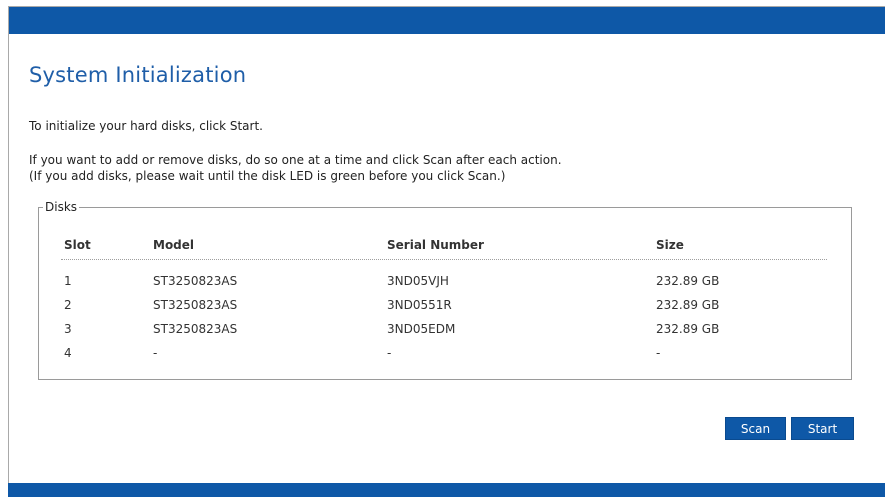  I want to click on scan-button: Scan, so click(755, 428).